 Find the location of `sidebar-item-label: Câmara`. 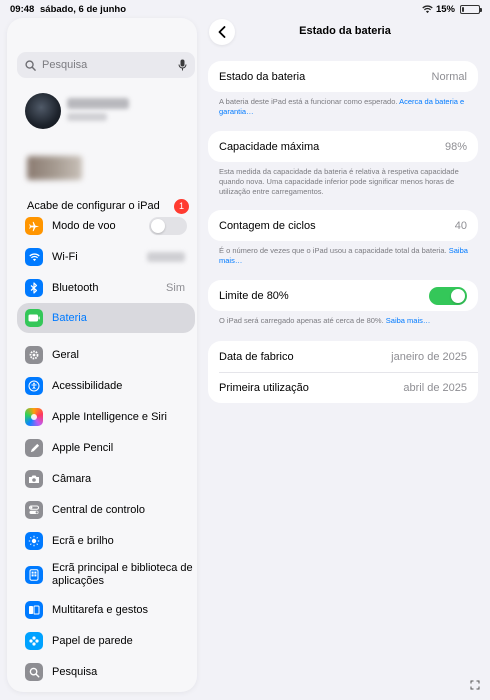

sidebar-item-label: Câmara is located at coordinates (72, 478).